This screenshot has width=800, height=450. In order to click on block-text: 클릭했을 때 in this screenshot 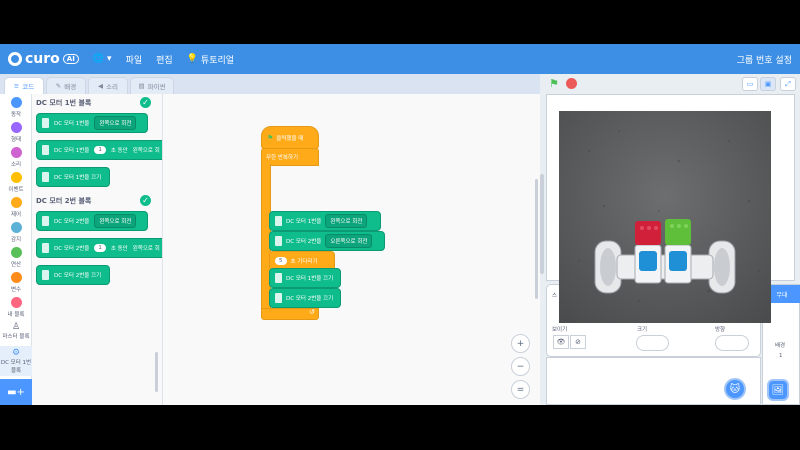, I will do `click(290, 138)`.